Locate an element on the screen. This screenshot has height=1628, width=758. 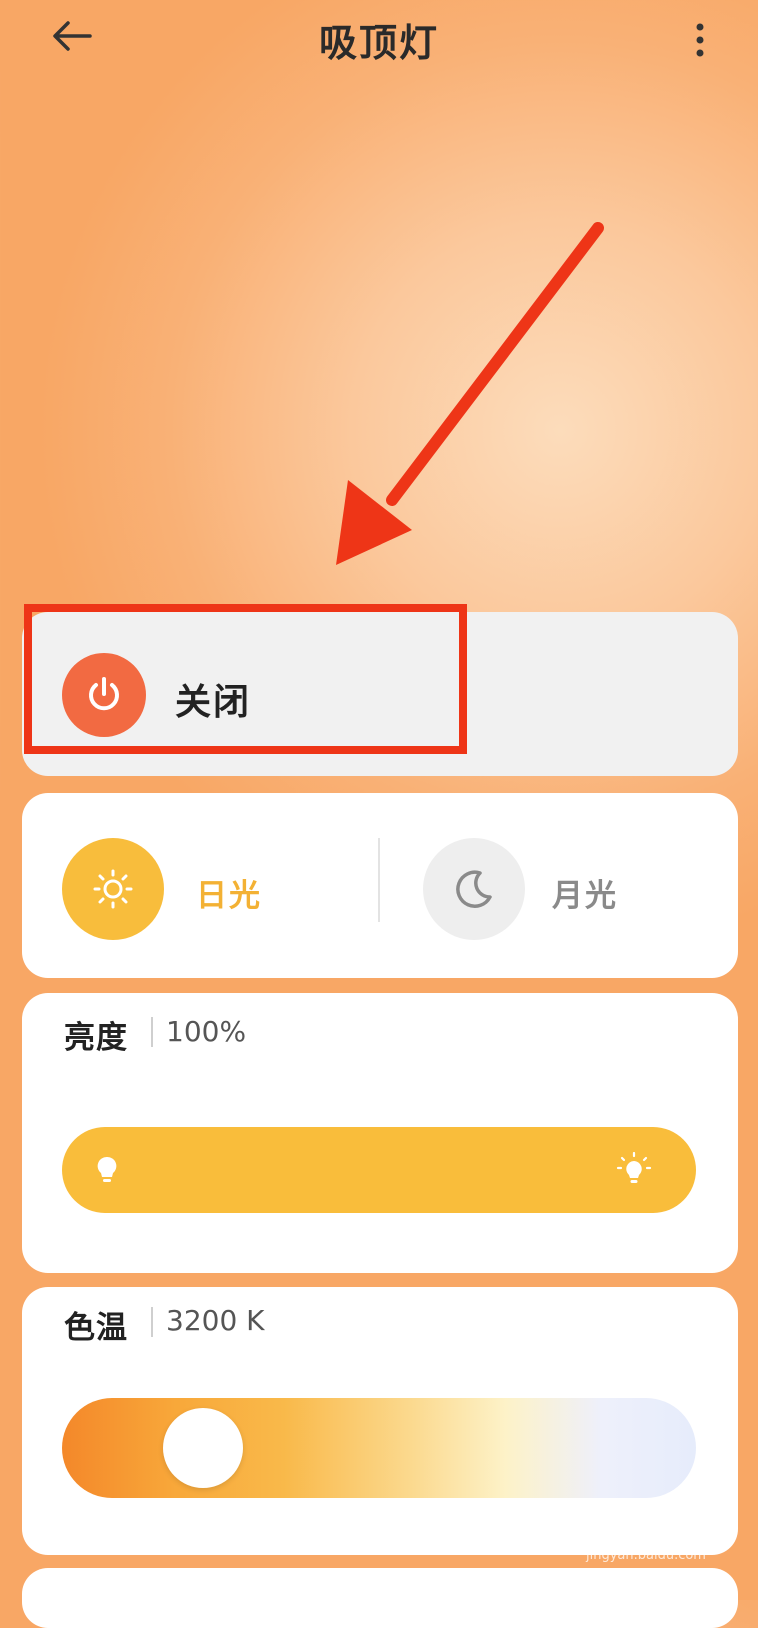
more-button is located at coordinates (700, 40).